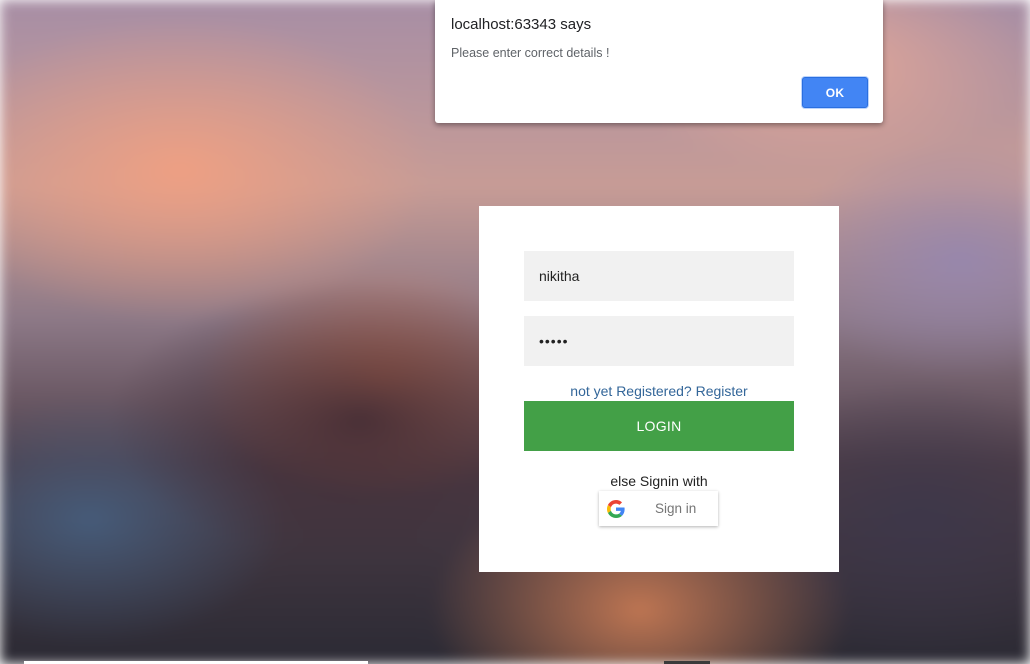 The image size is (1030, 664). I want to click on alert-title: localhost:63343 says, so click(521, 24).